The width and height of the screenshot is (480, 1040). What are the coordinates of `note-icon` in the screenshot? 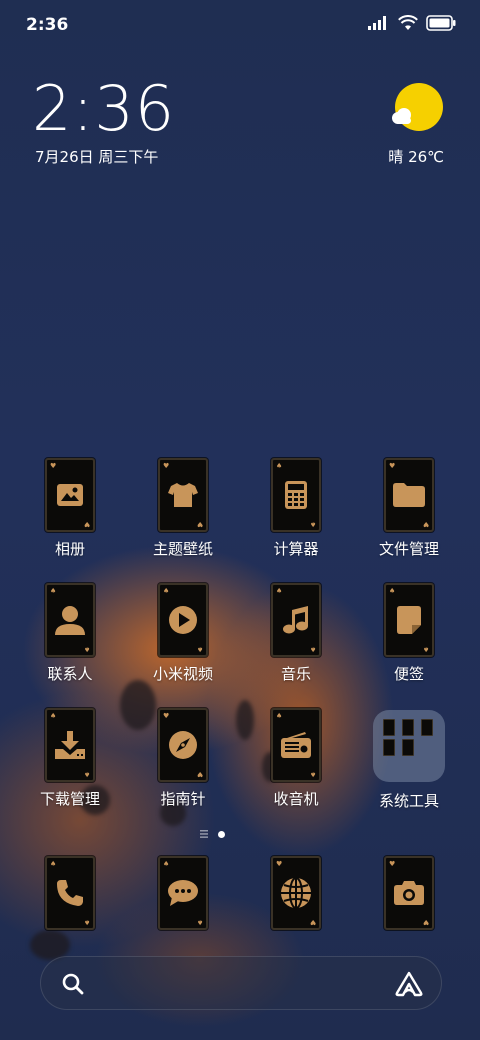 It's located at (409, 620).